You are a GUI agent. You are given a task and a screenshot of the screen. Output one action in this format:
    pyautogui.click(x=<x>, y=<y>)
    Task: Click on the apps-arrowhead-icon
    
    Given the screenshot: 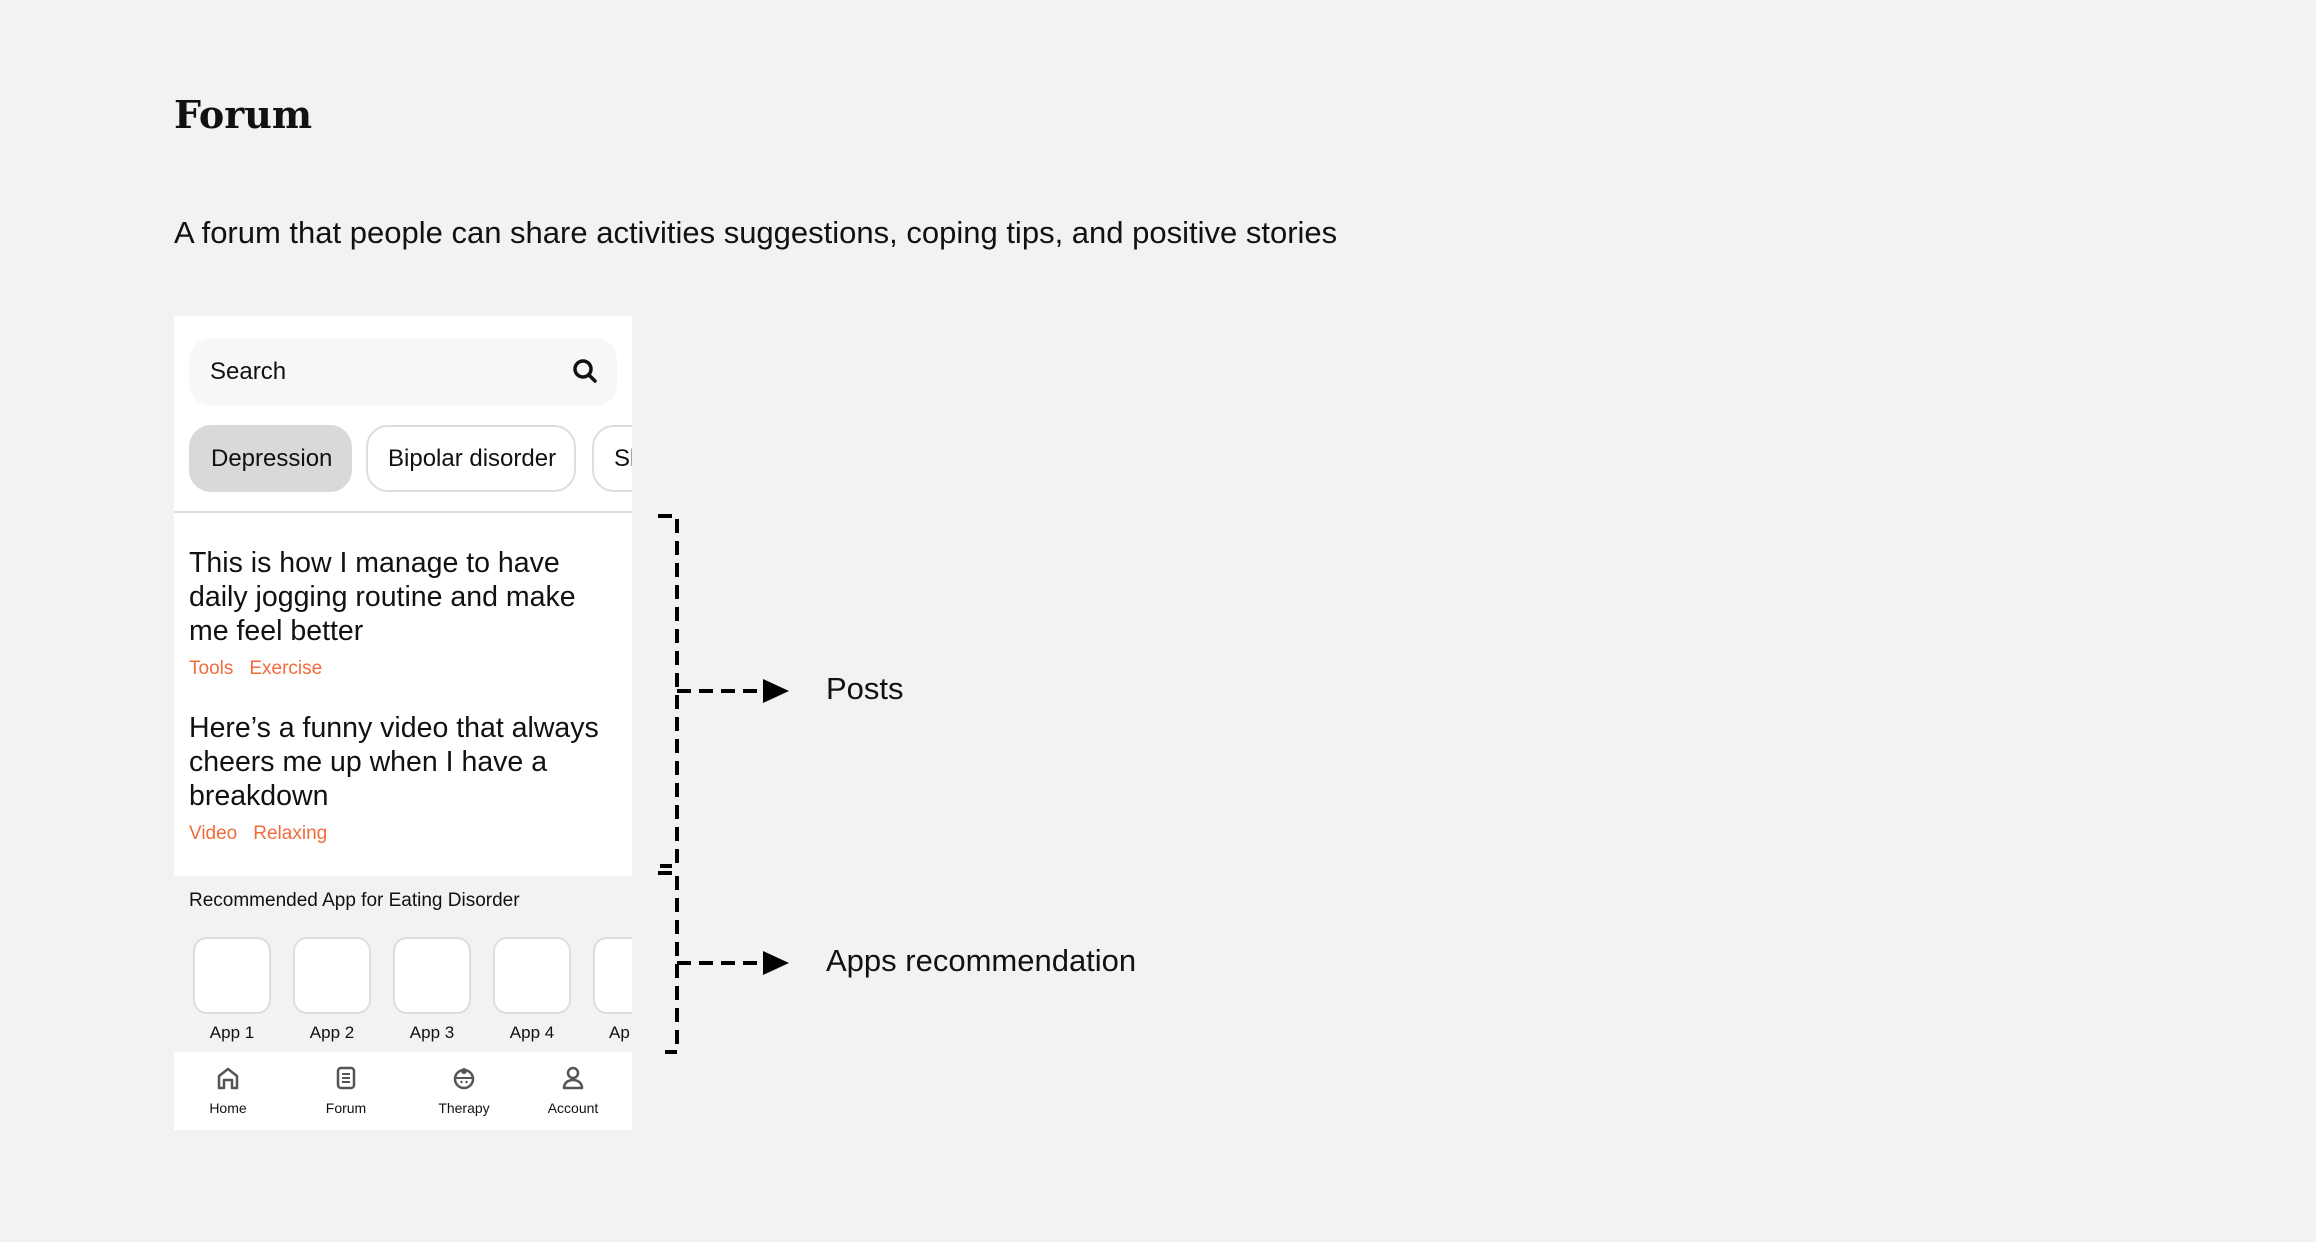 What is the action you would take?
    pyautogui.click(x=776, y=963)
    